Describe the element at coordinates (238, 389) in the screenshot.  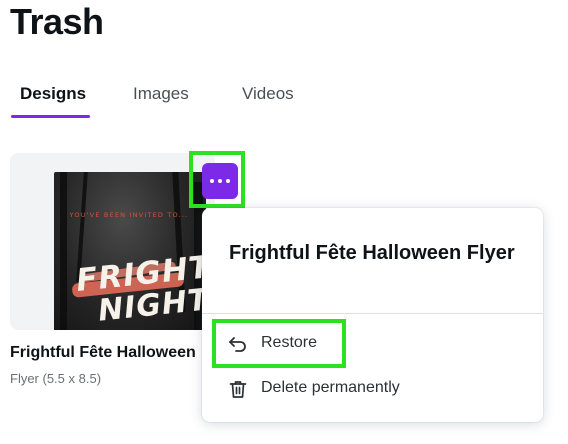
I see `trash-icon` at that location.